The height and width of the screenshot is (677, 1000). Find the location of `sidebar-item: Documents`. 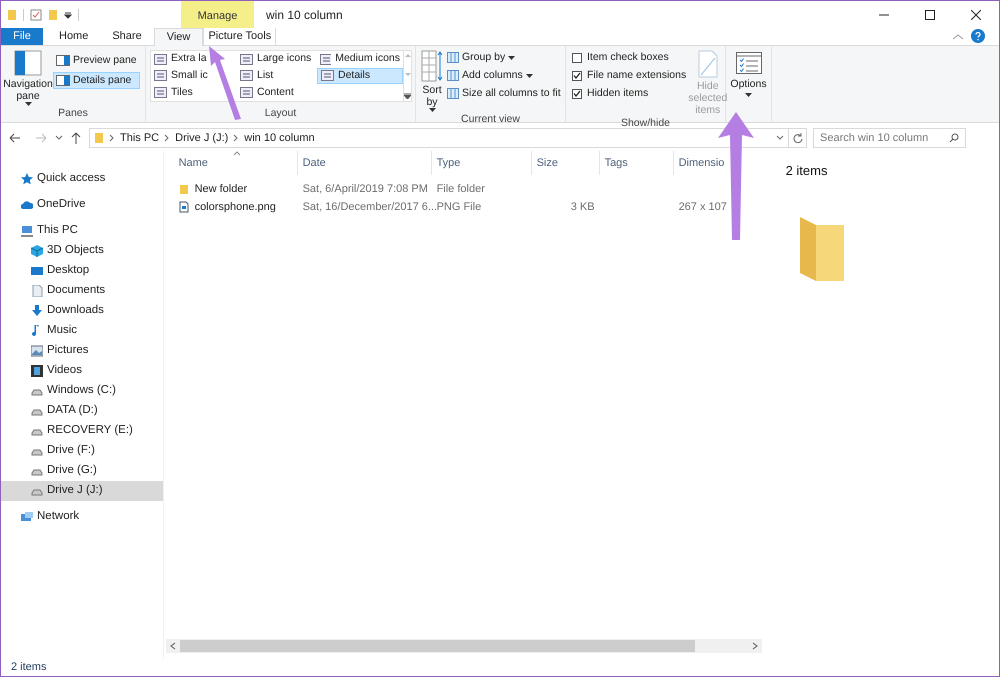

sidebar-item: Documents is located at coordinates (82, 291).